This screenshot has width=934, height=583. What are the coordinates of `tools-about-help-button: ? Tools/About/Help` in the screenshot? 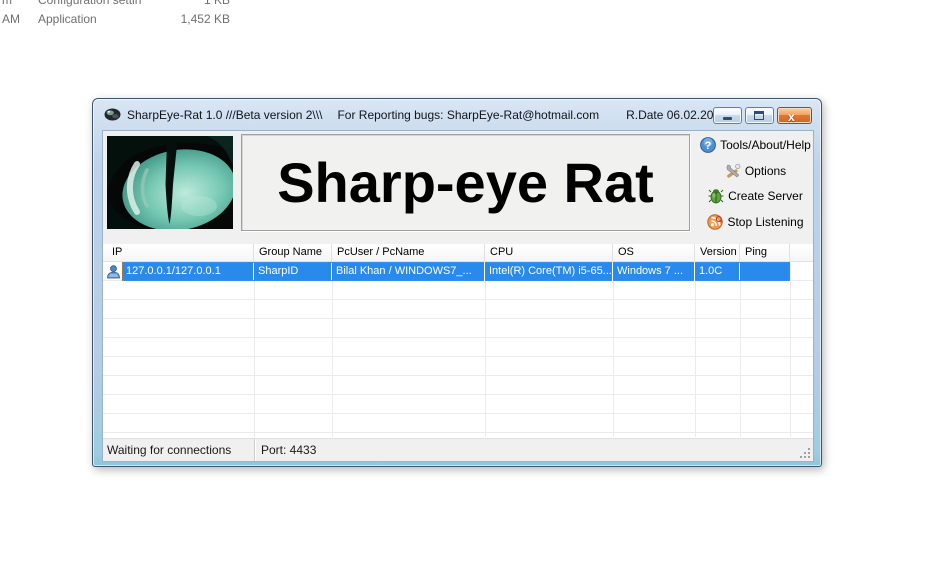 It's located at (755, 145).